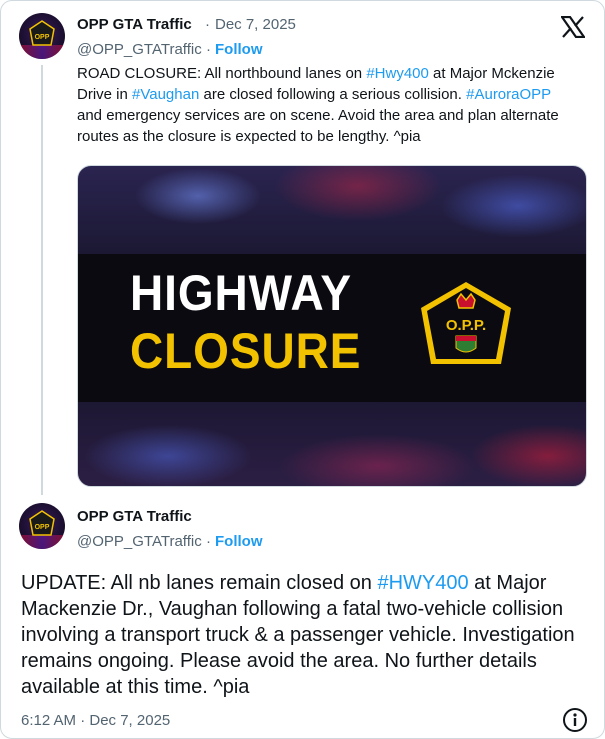 The width and height of the screenshot is (605, 739). I want to click on banner-line-highway: HIGHWAY, so click(241, 293).